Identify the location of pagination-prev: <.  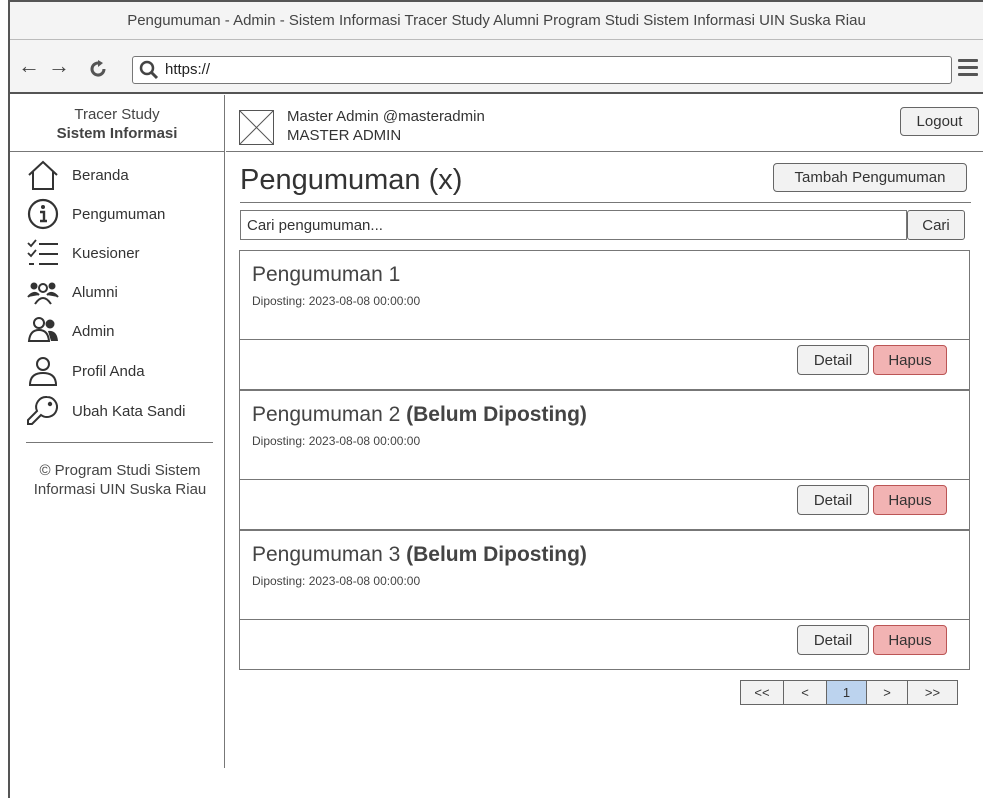
(805, 692).